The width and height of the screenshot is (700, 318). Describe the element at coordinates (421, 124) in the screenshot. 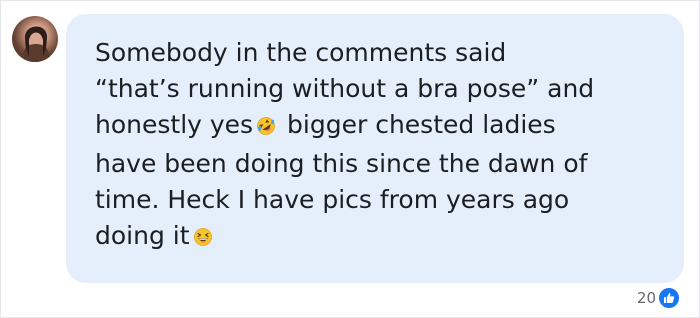

I see `comment-line-part: bigger chested ladies` at that location.